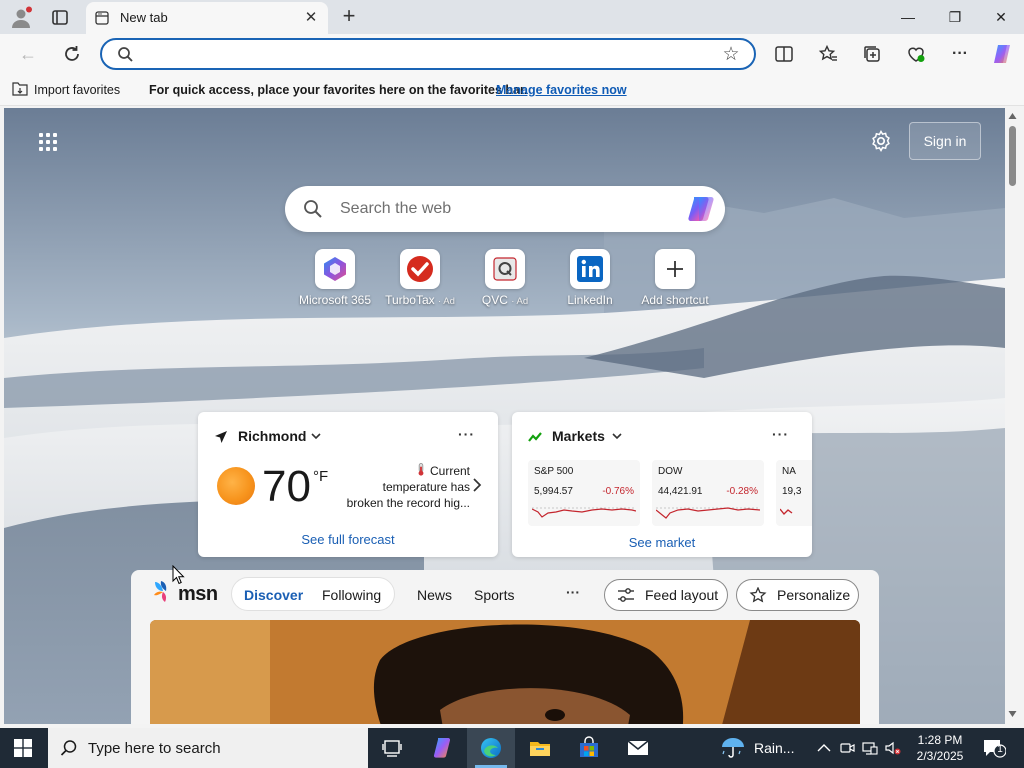 The height and width of the screenshot is (768, 1024). I want to click on feed-layout-label: Feed layout, so click(682, 595).